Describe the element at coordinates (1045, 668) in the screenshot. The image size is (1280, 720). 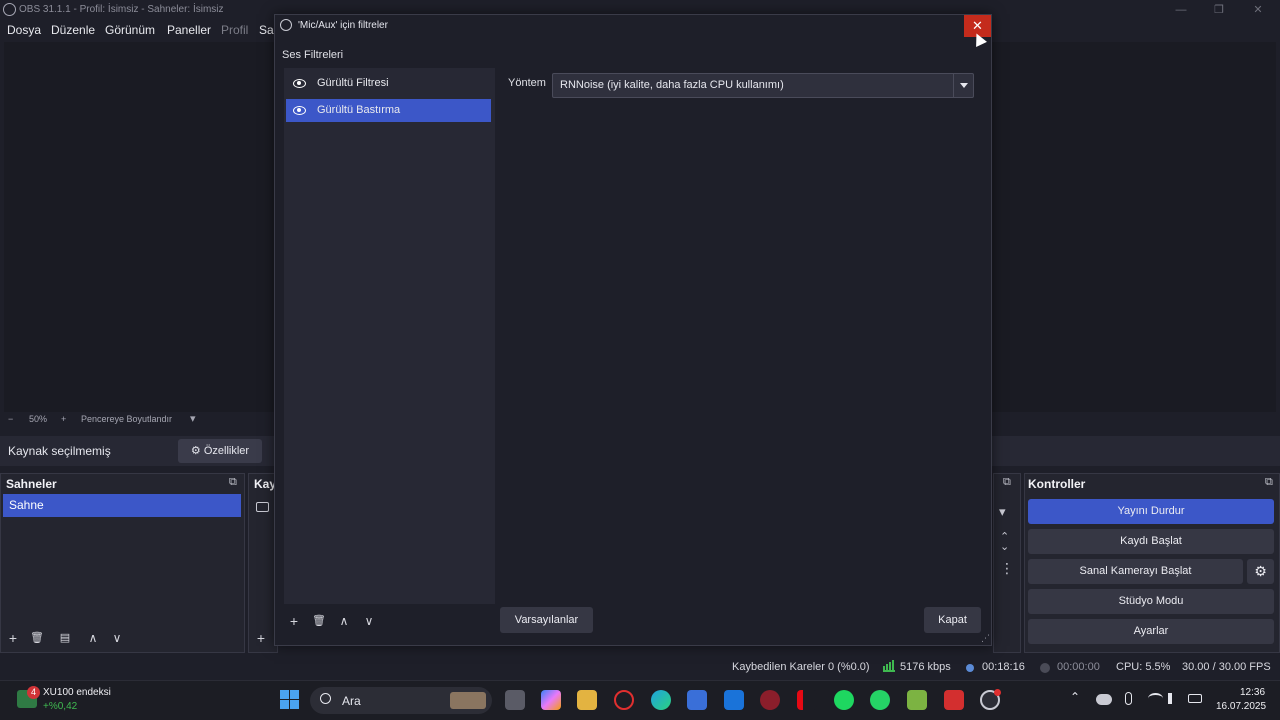
I see `record-indicator-icon` at that location.